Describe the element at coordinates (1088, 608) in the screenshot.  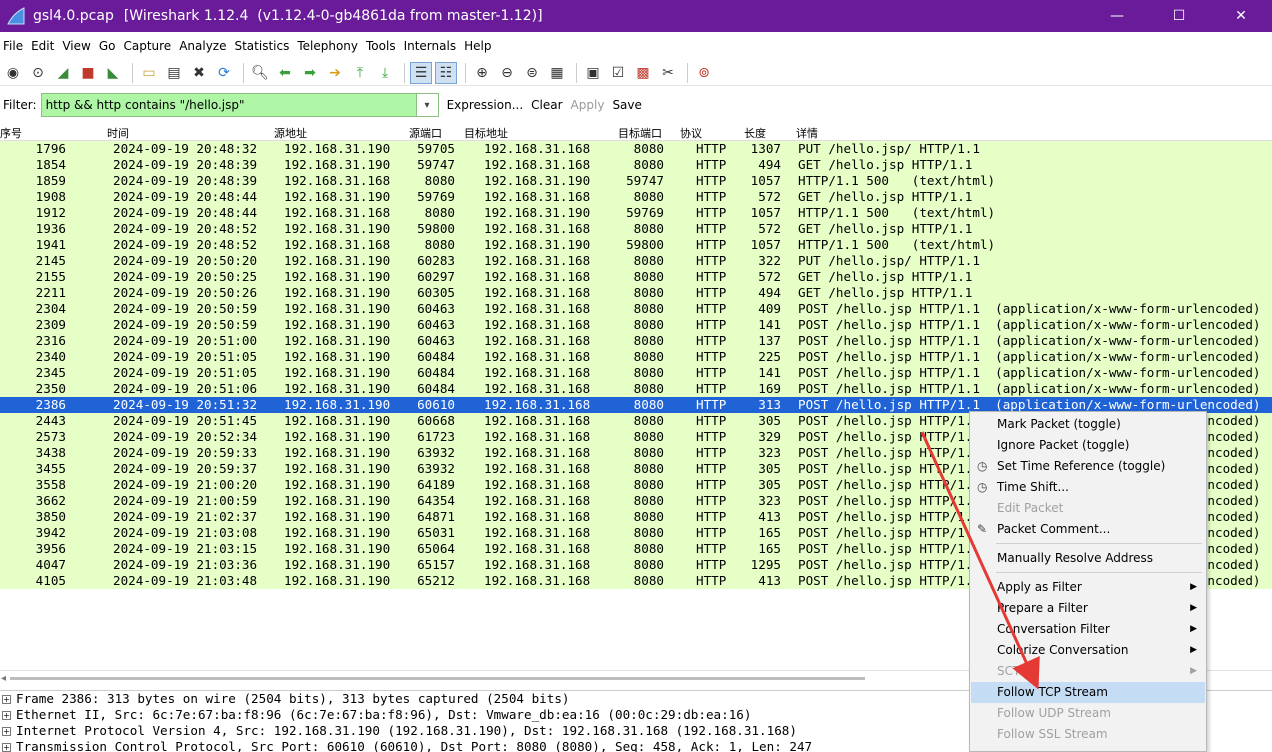
I see `context-item-prepare-a-filter: Prepare a Filter ▶` at that location.